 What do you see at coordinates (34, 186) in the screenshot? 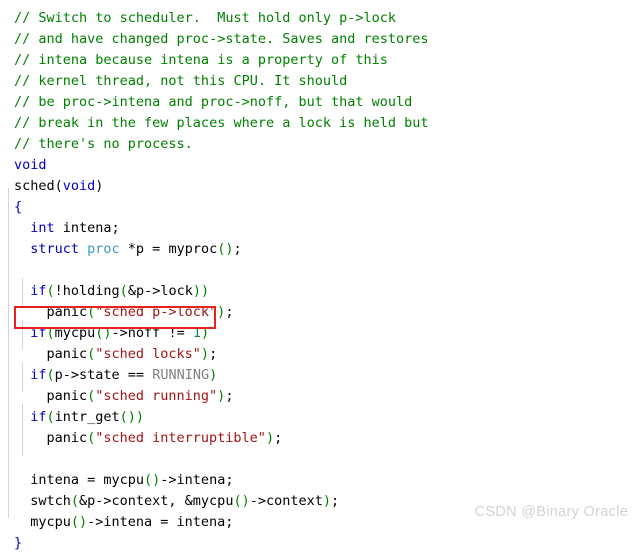
I see `code-token-plain: sched` at bounding box center [34, 186].